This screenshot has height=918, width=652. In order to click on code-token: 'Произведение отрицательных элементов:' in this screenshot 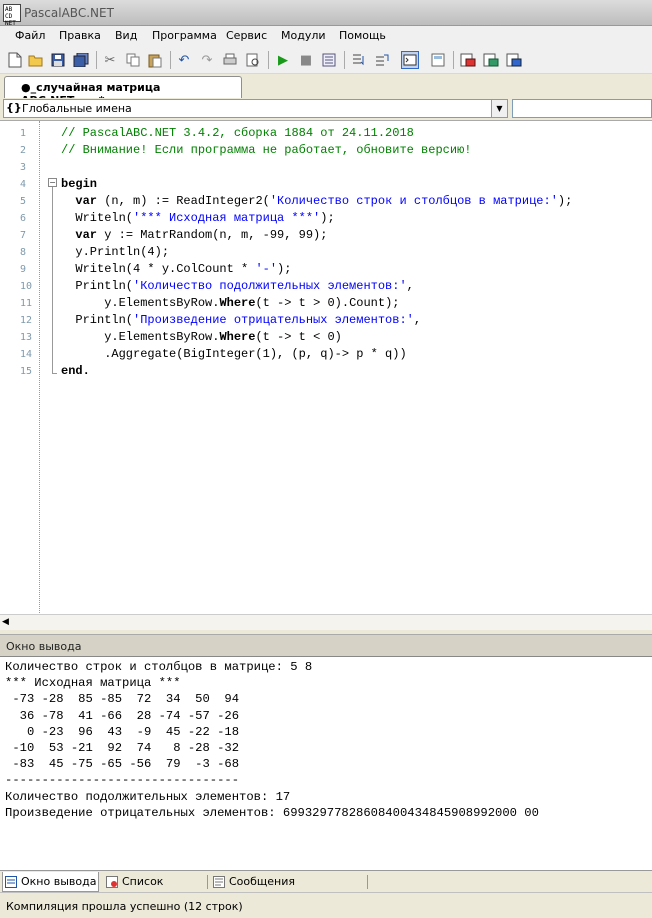, I will do `click(273, 320)`.